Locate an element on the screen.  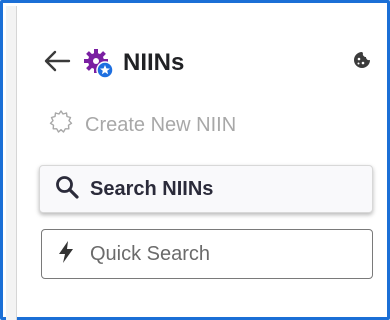
gear-outline-icon is located at coordinates (61, 125).